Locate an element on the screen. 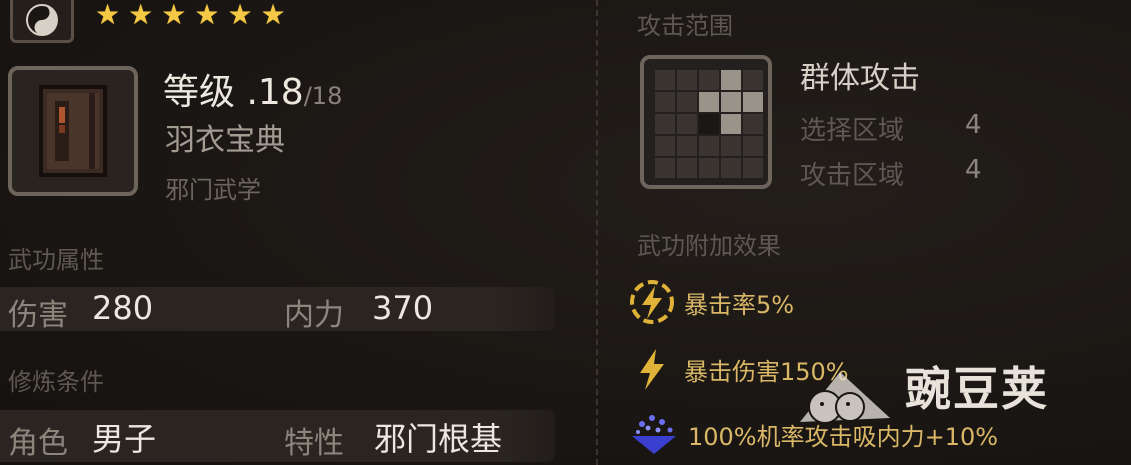 The height and width of the screenshot is (465, 1131). effect-text: 暴击率5% is located at coordinates (739, 304).